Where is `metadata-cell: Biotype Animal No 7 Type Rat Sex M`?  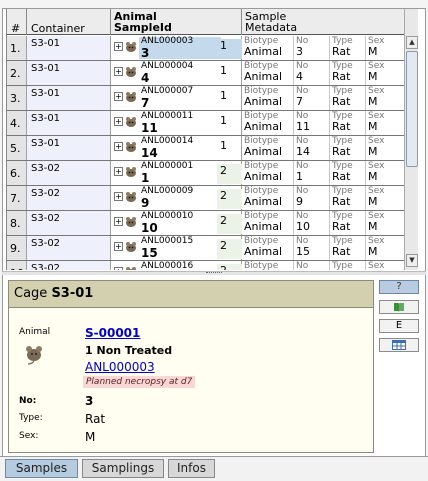 metadata-cell: Biotype Animal No 7 Type Rat Sex M is located at coordinates (323, 98).